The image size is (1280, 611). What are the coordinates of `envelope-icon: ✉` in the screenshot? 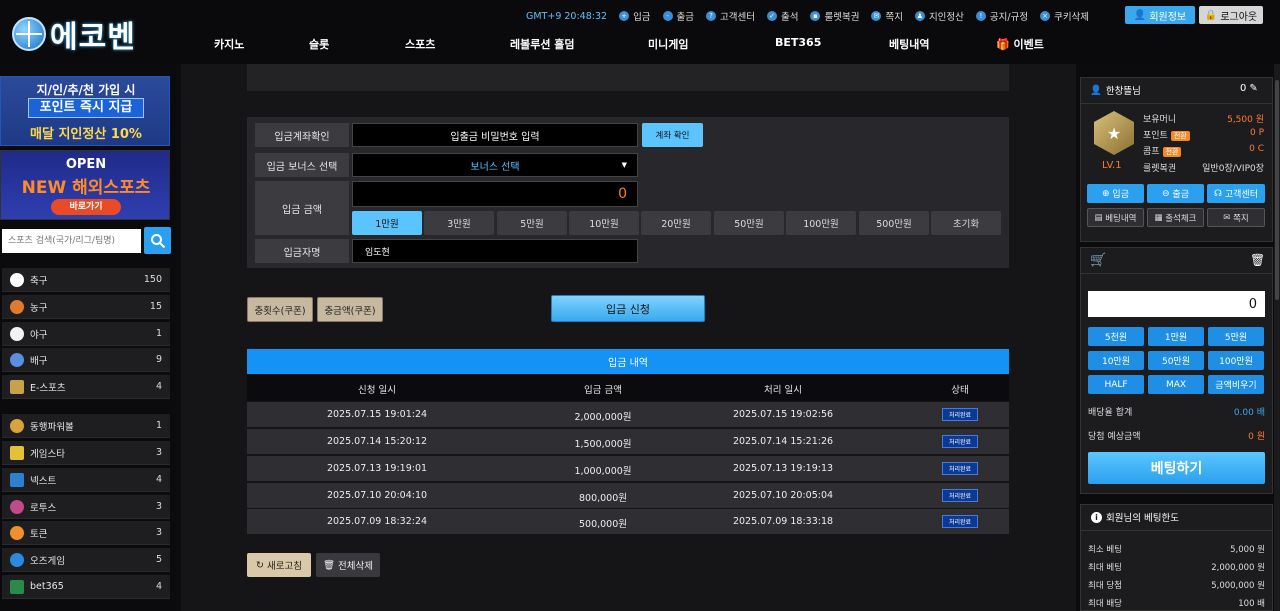 It's located at (876, 16).